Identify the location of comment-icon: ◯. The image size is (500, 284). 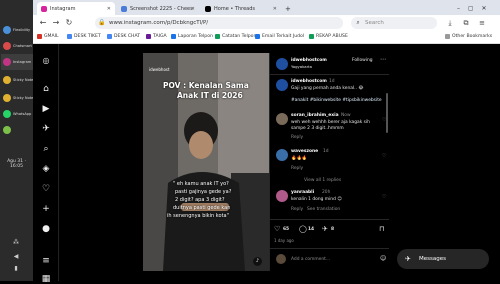
(303, 229).